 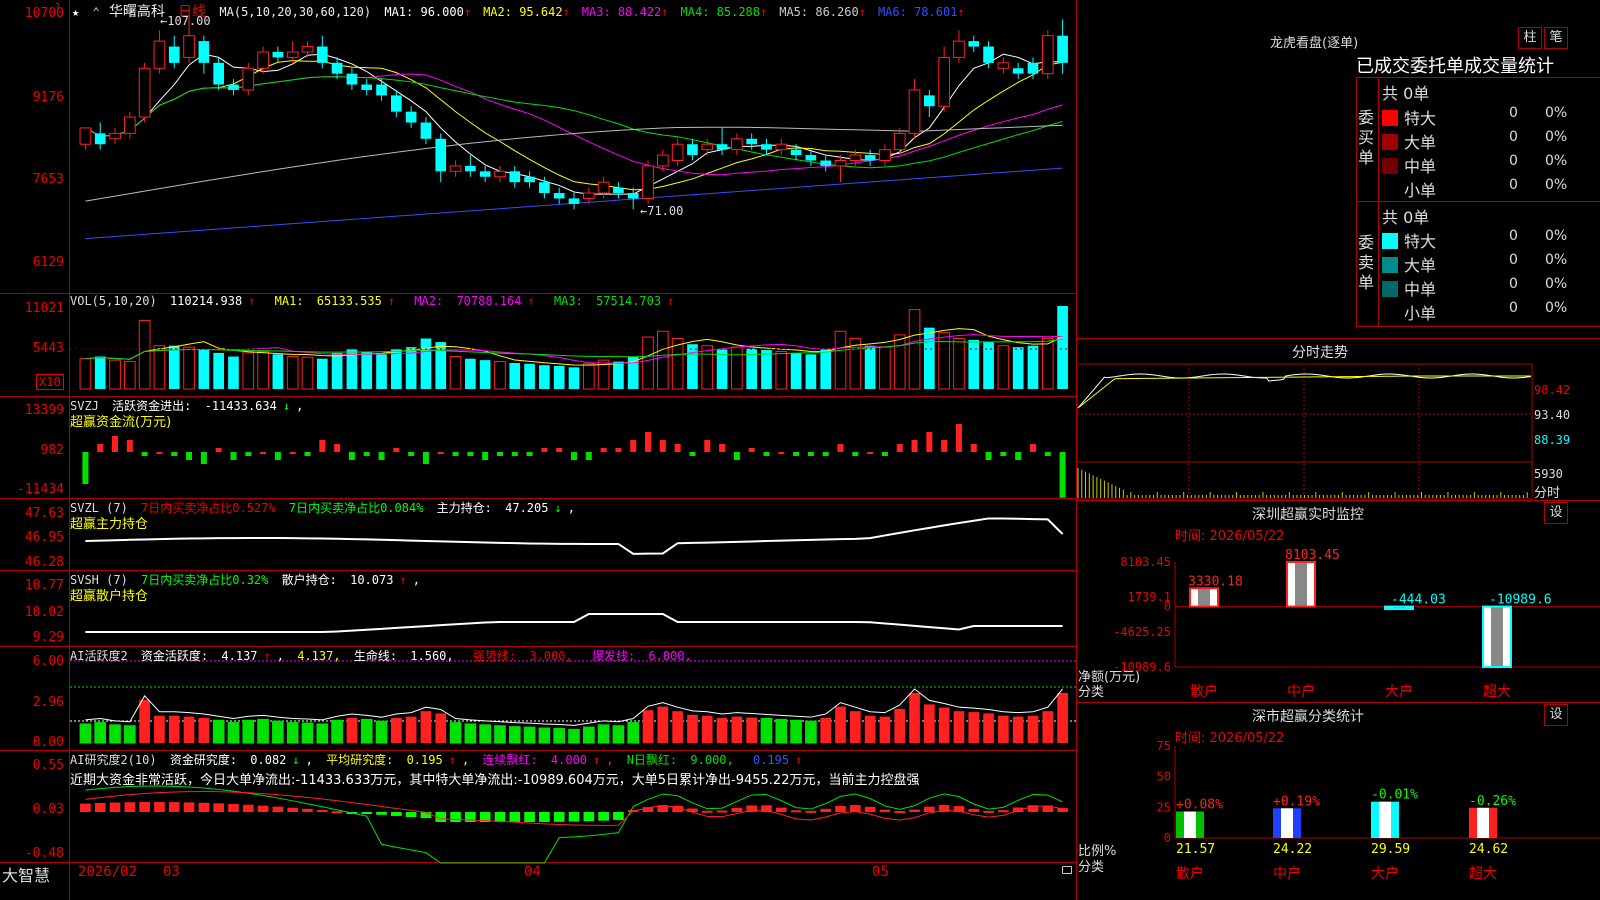 What do you see at coordinates (48, 179) in the screenshot?
I see `y-tick: 7653` at bounding box center [48, 179].